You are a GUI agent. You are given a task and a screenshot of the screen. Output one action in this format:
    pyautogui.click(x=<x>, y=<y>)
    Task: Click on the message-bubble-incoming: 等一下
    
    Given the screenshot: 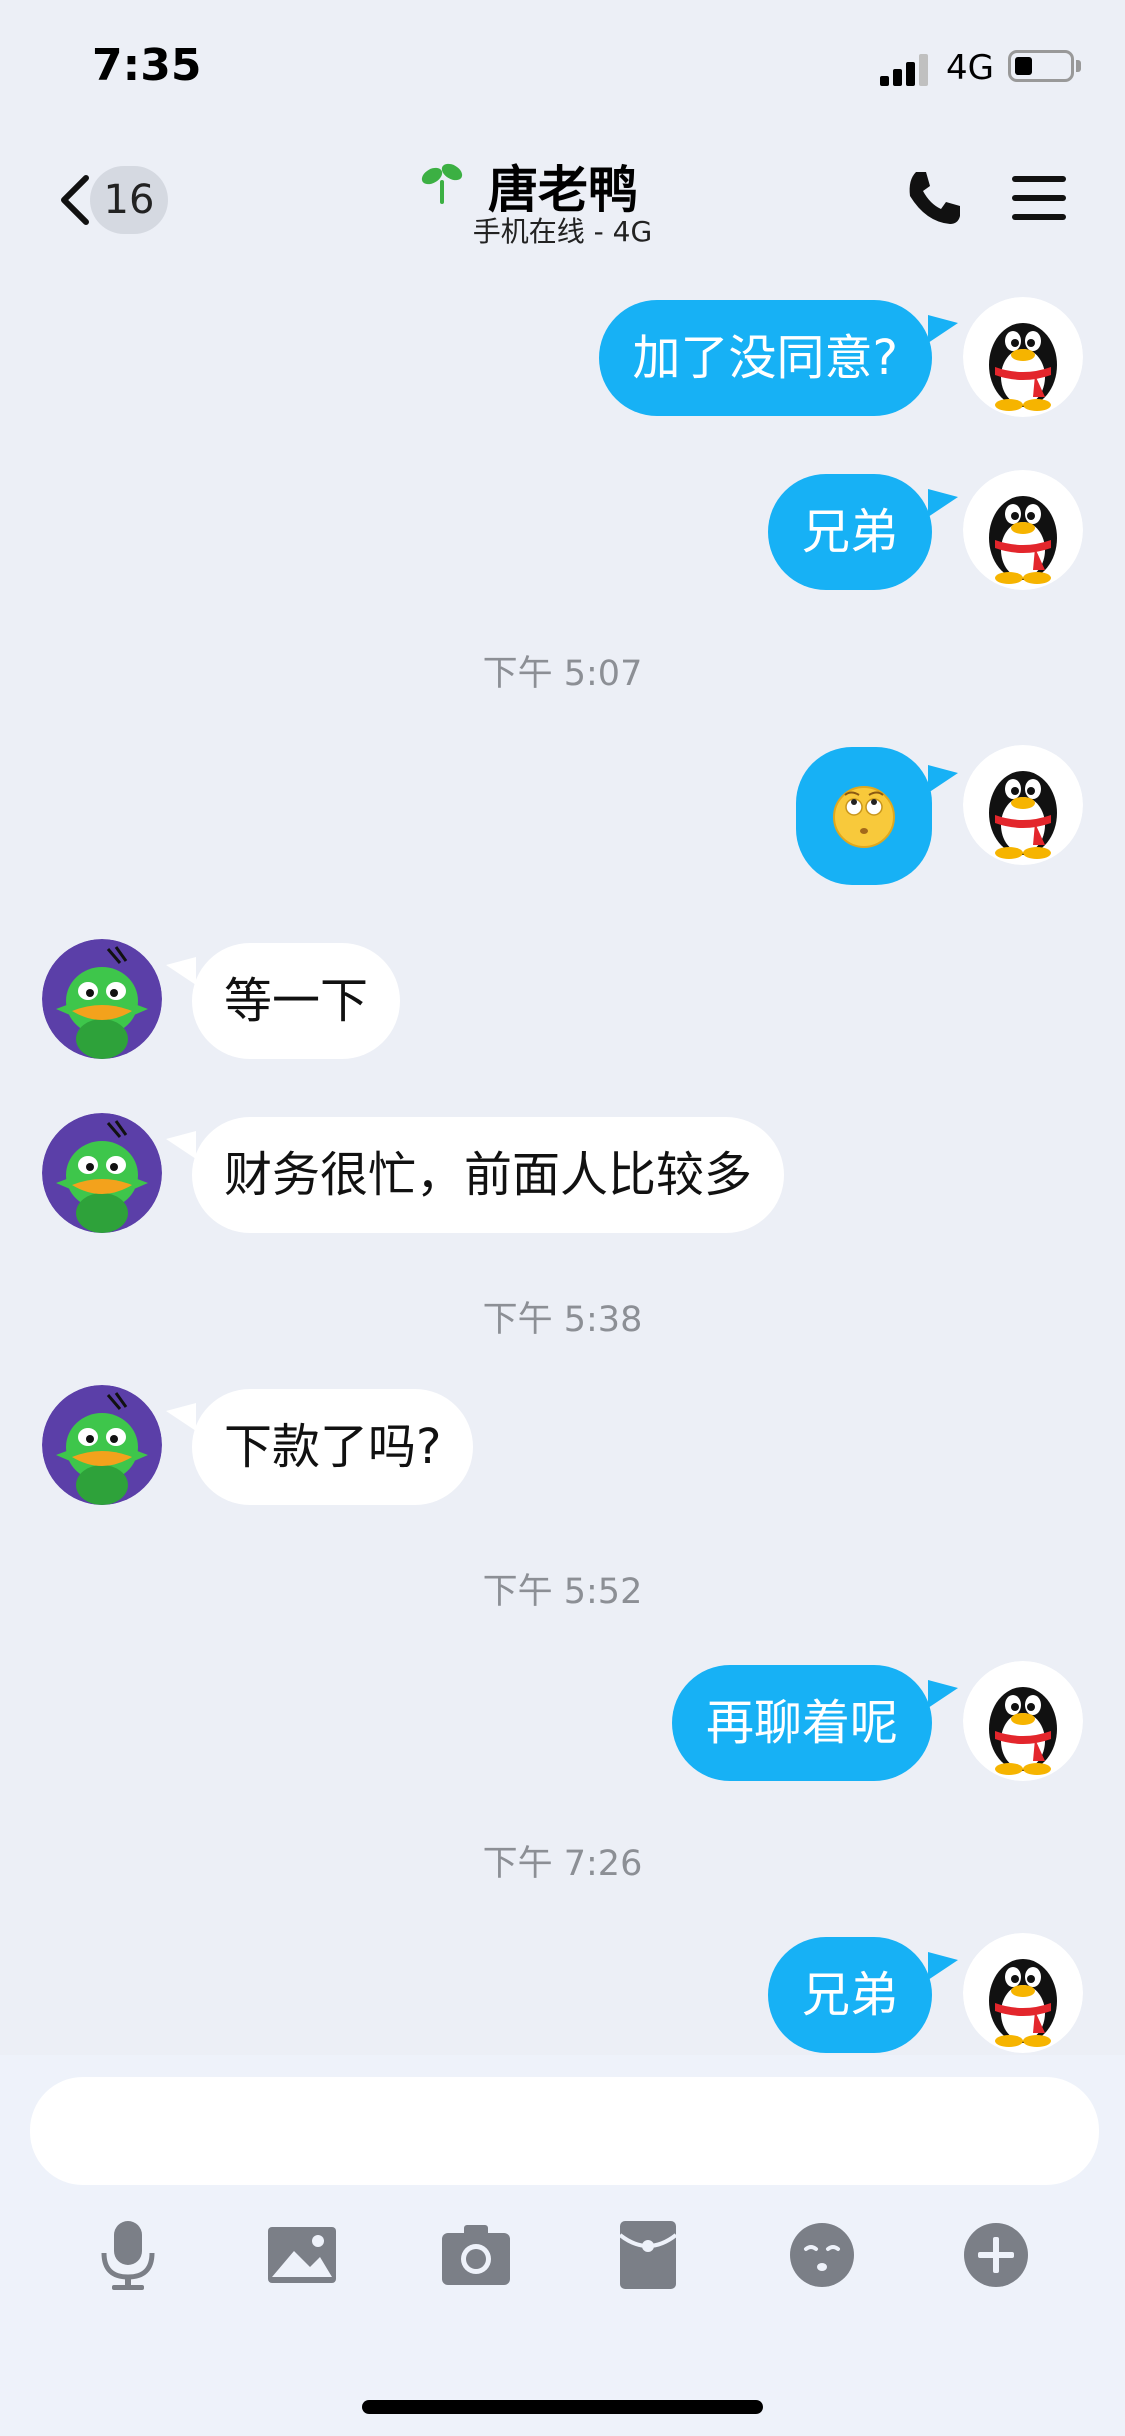 What is the action you would take?
    pyautogui.click(x=296, y=1001)
    